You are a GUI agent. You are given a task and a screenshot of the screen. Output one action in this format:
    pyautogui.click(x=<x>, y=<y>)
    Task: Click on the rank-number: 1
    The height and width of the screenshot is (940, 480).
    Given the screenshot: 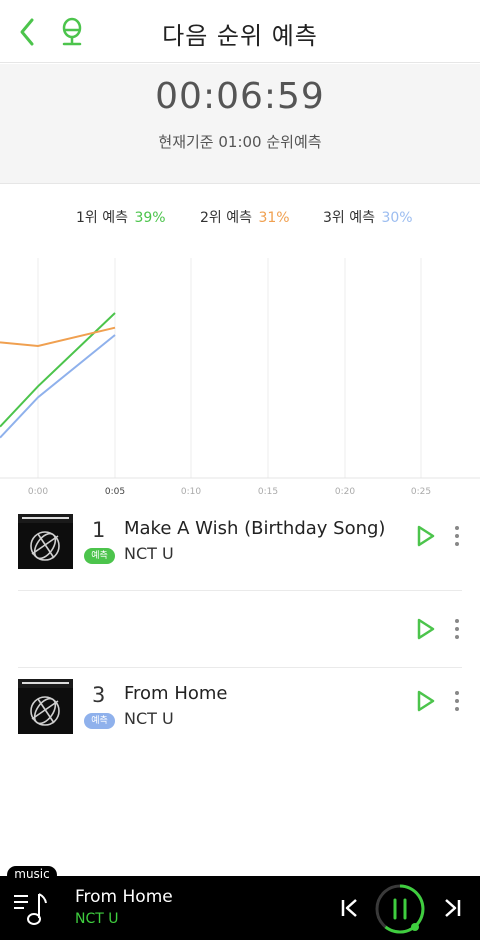 What is the action you would take?
    pyautogui.click(x=99, y=530)
    